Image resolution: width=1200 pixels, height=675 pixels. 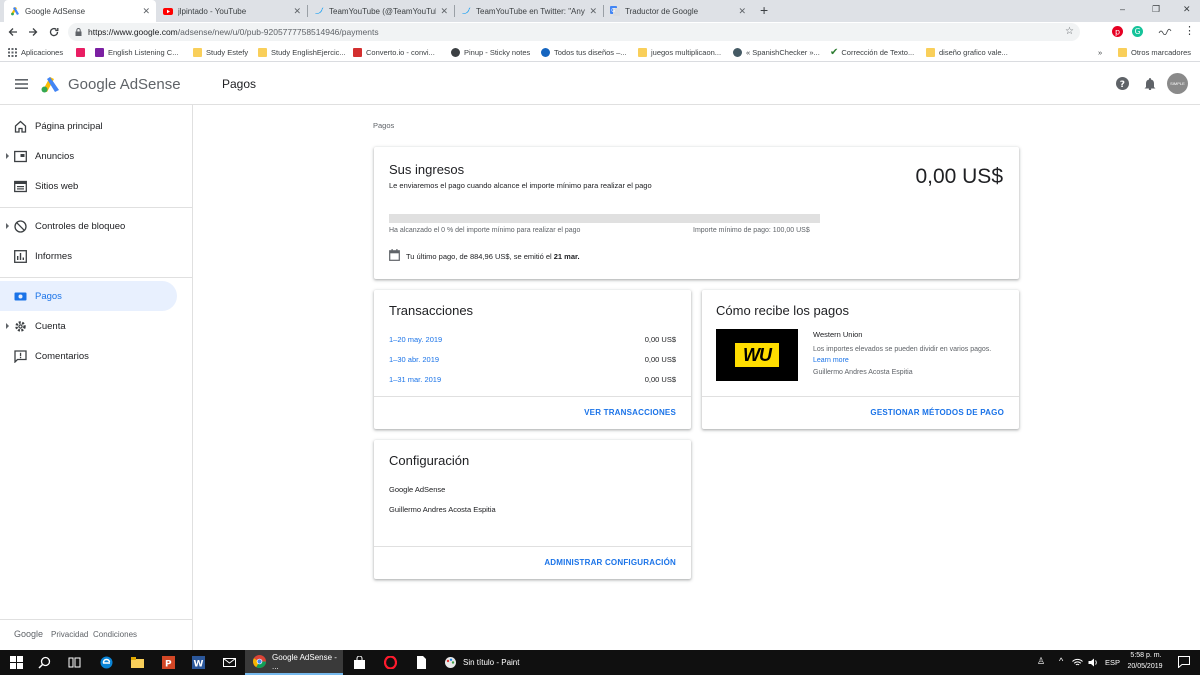 I want to click on terms-link: Condiciones, so click(x=115, y=634).